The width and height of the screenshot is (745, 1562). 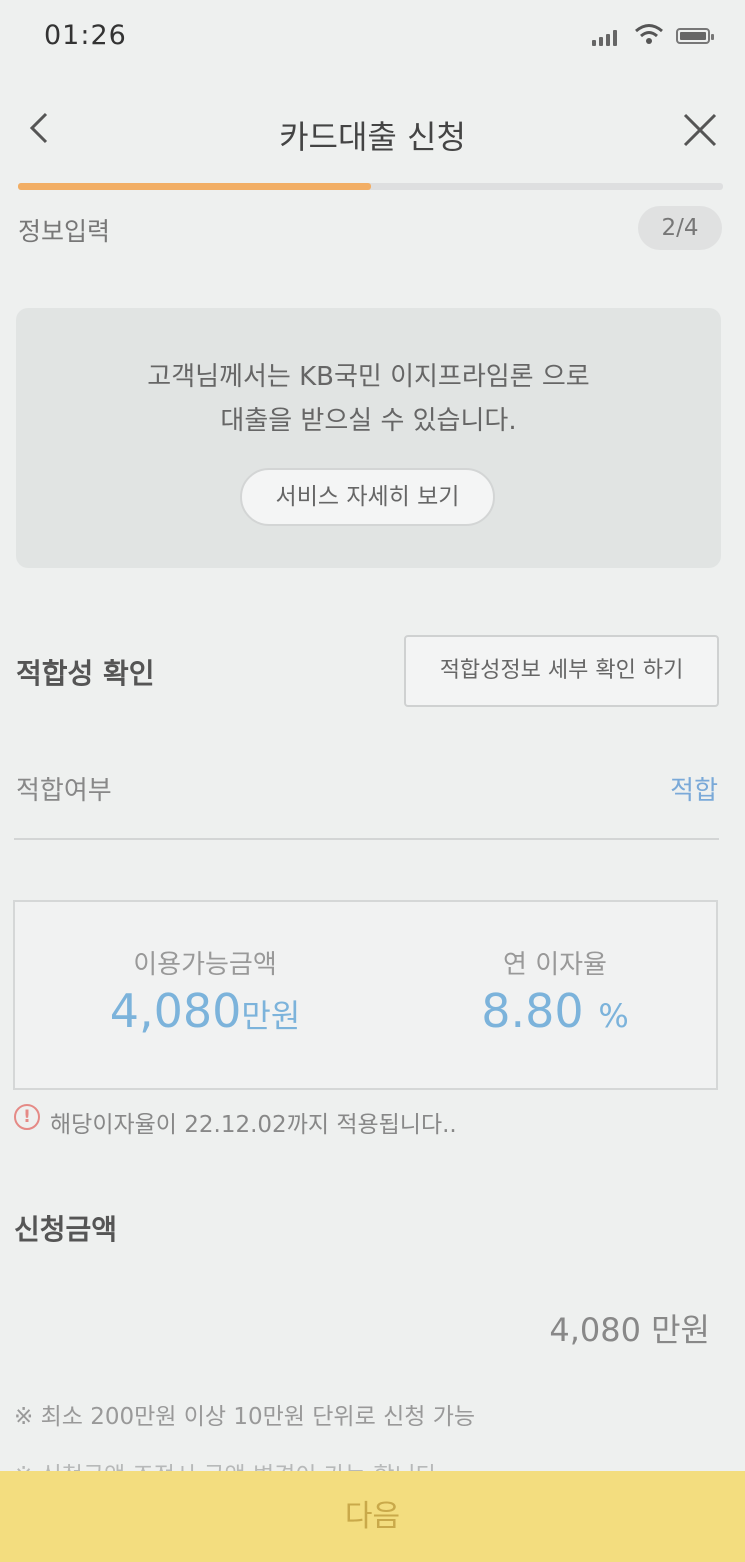 What do you see at coordinates (605, 38) in the screenshot?
I see `signal-icon` at bounding box center [605, 38].